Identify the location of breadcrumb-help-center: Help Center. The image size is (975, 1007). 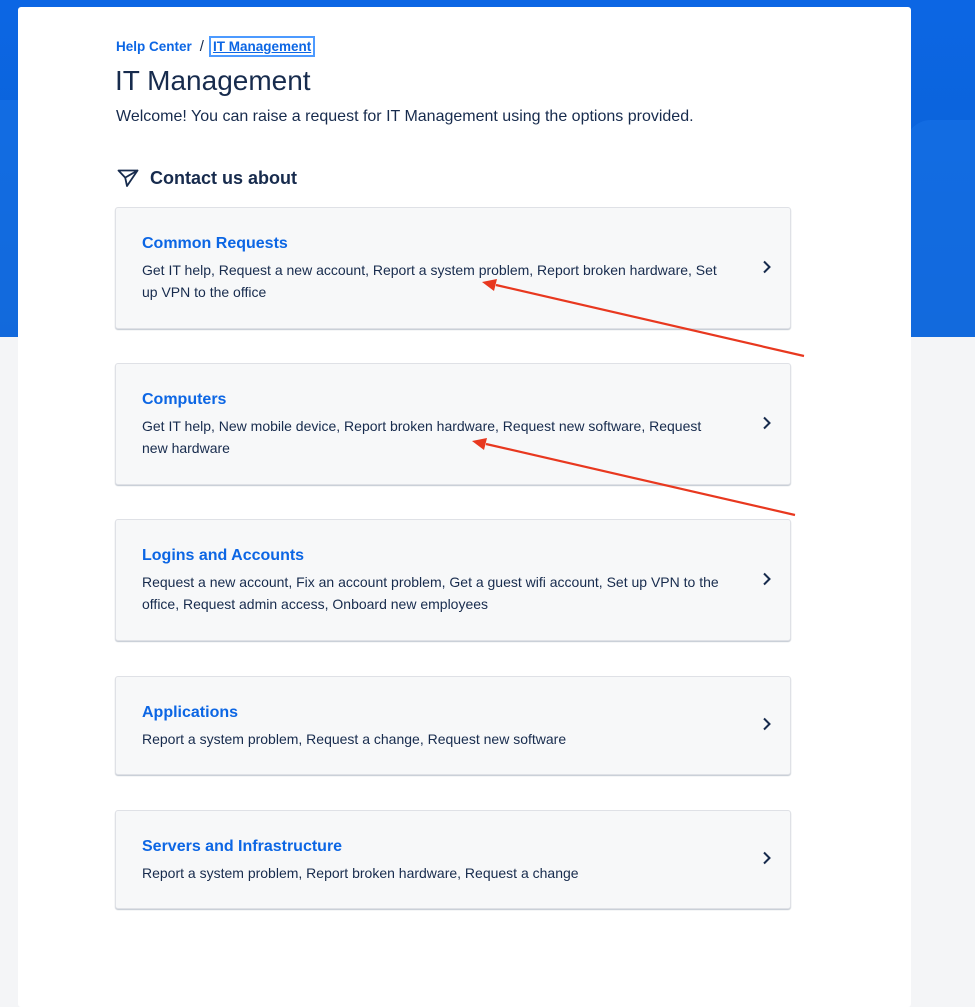
(154, 46).